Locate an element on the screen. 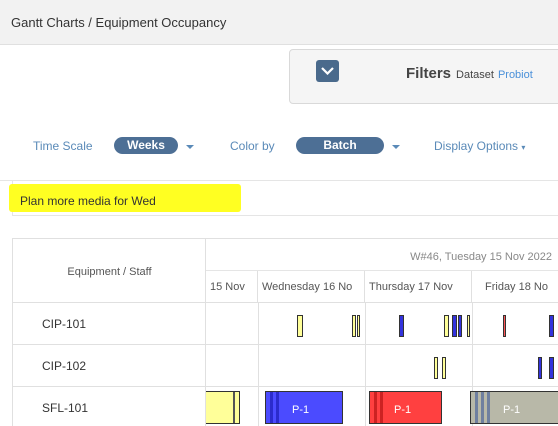 The width and height of the screenshot is (558, 426). week-header: W#46, Tuesday 15 Nov 2022 is located at coordinates (382, 255).